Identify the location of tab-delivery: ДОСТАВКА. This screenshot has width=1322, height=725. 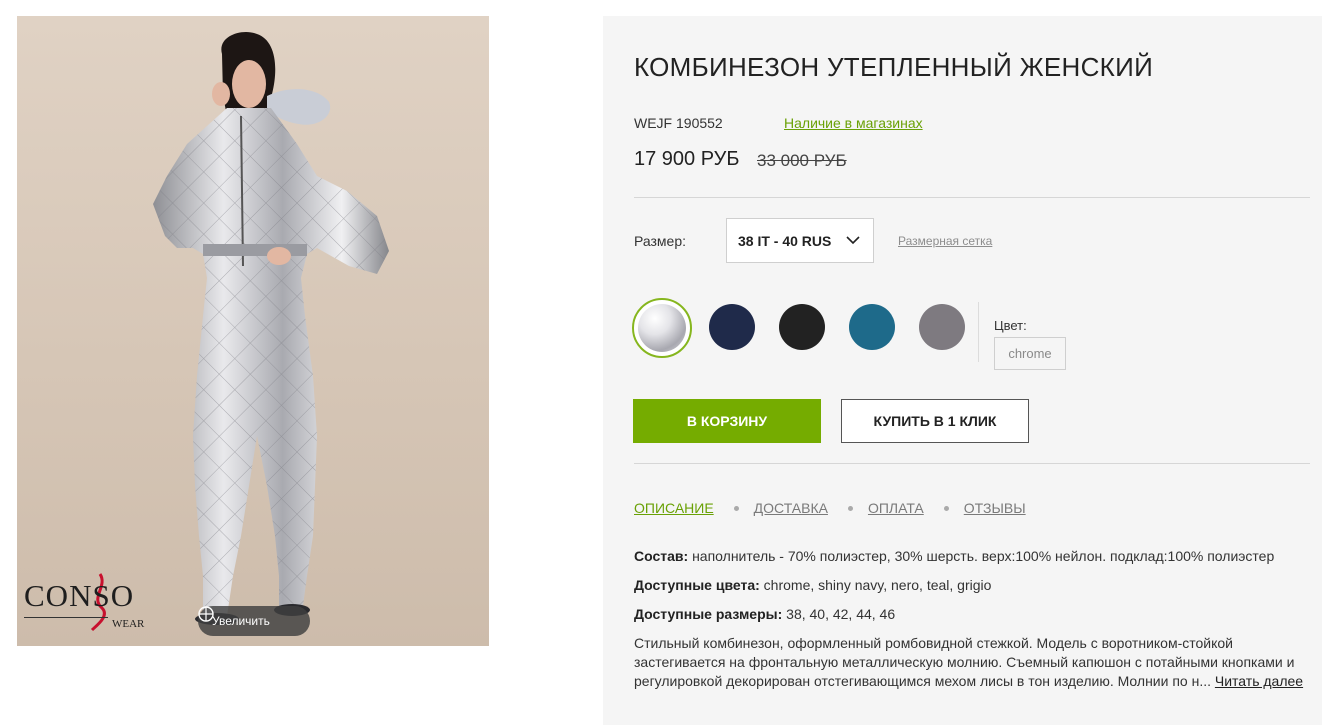
(791, 508).